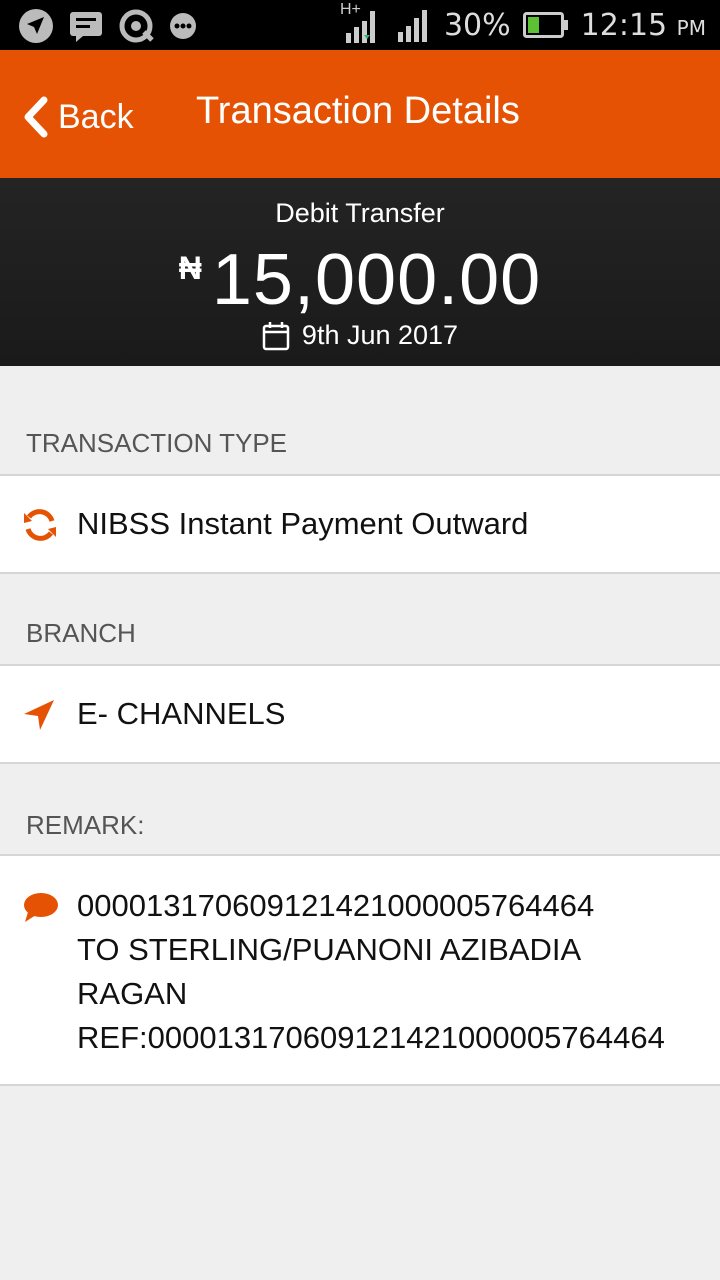 The height and width of the screenshot is (1280, 720). Describe the element at coordinates (376, 280) in the screenshot. I see `transaction-amount: 15,000.00` at that location.